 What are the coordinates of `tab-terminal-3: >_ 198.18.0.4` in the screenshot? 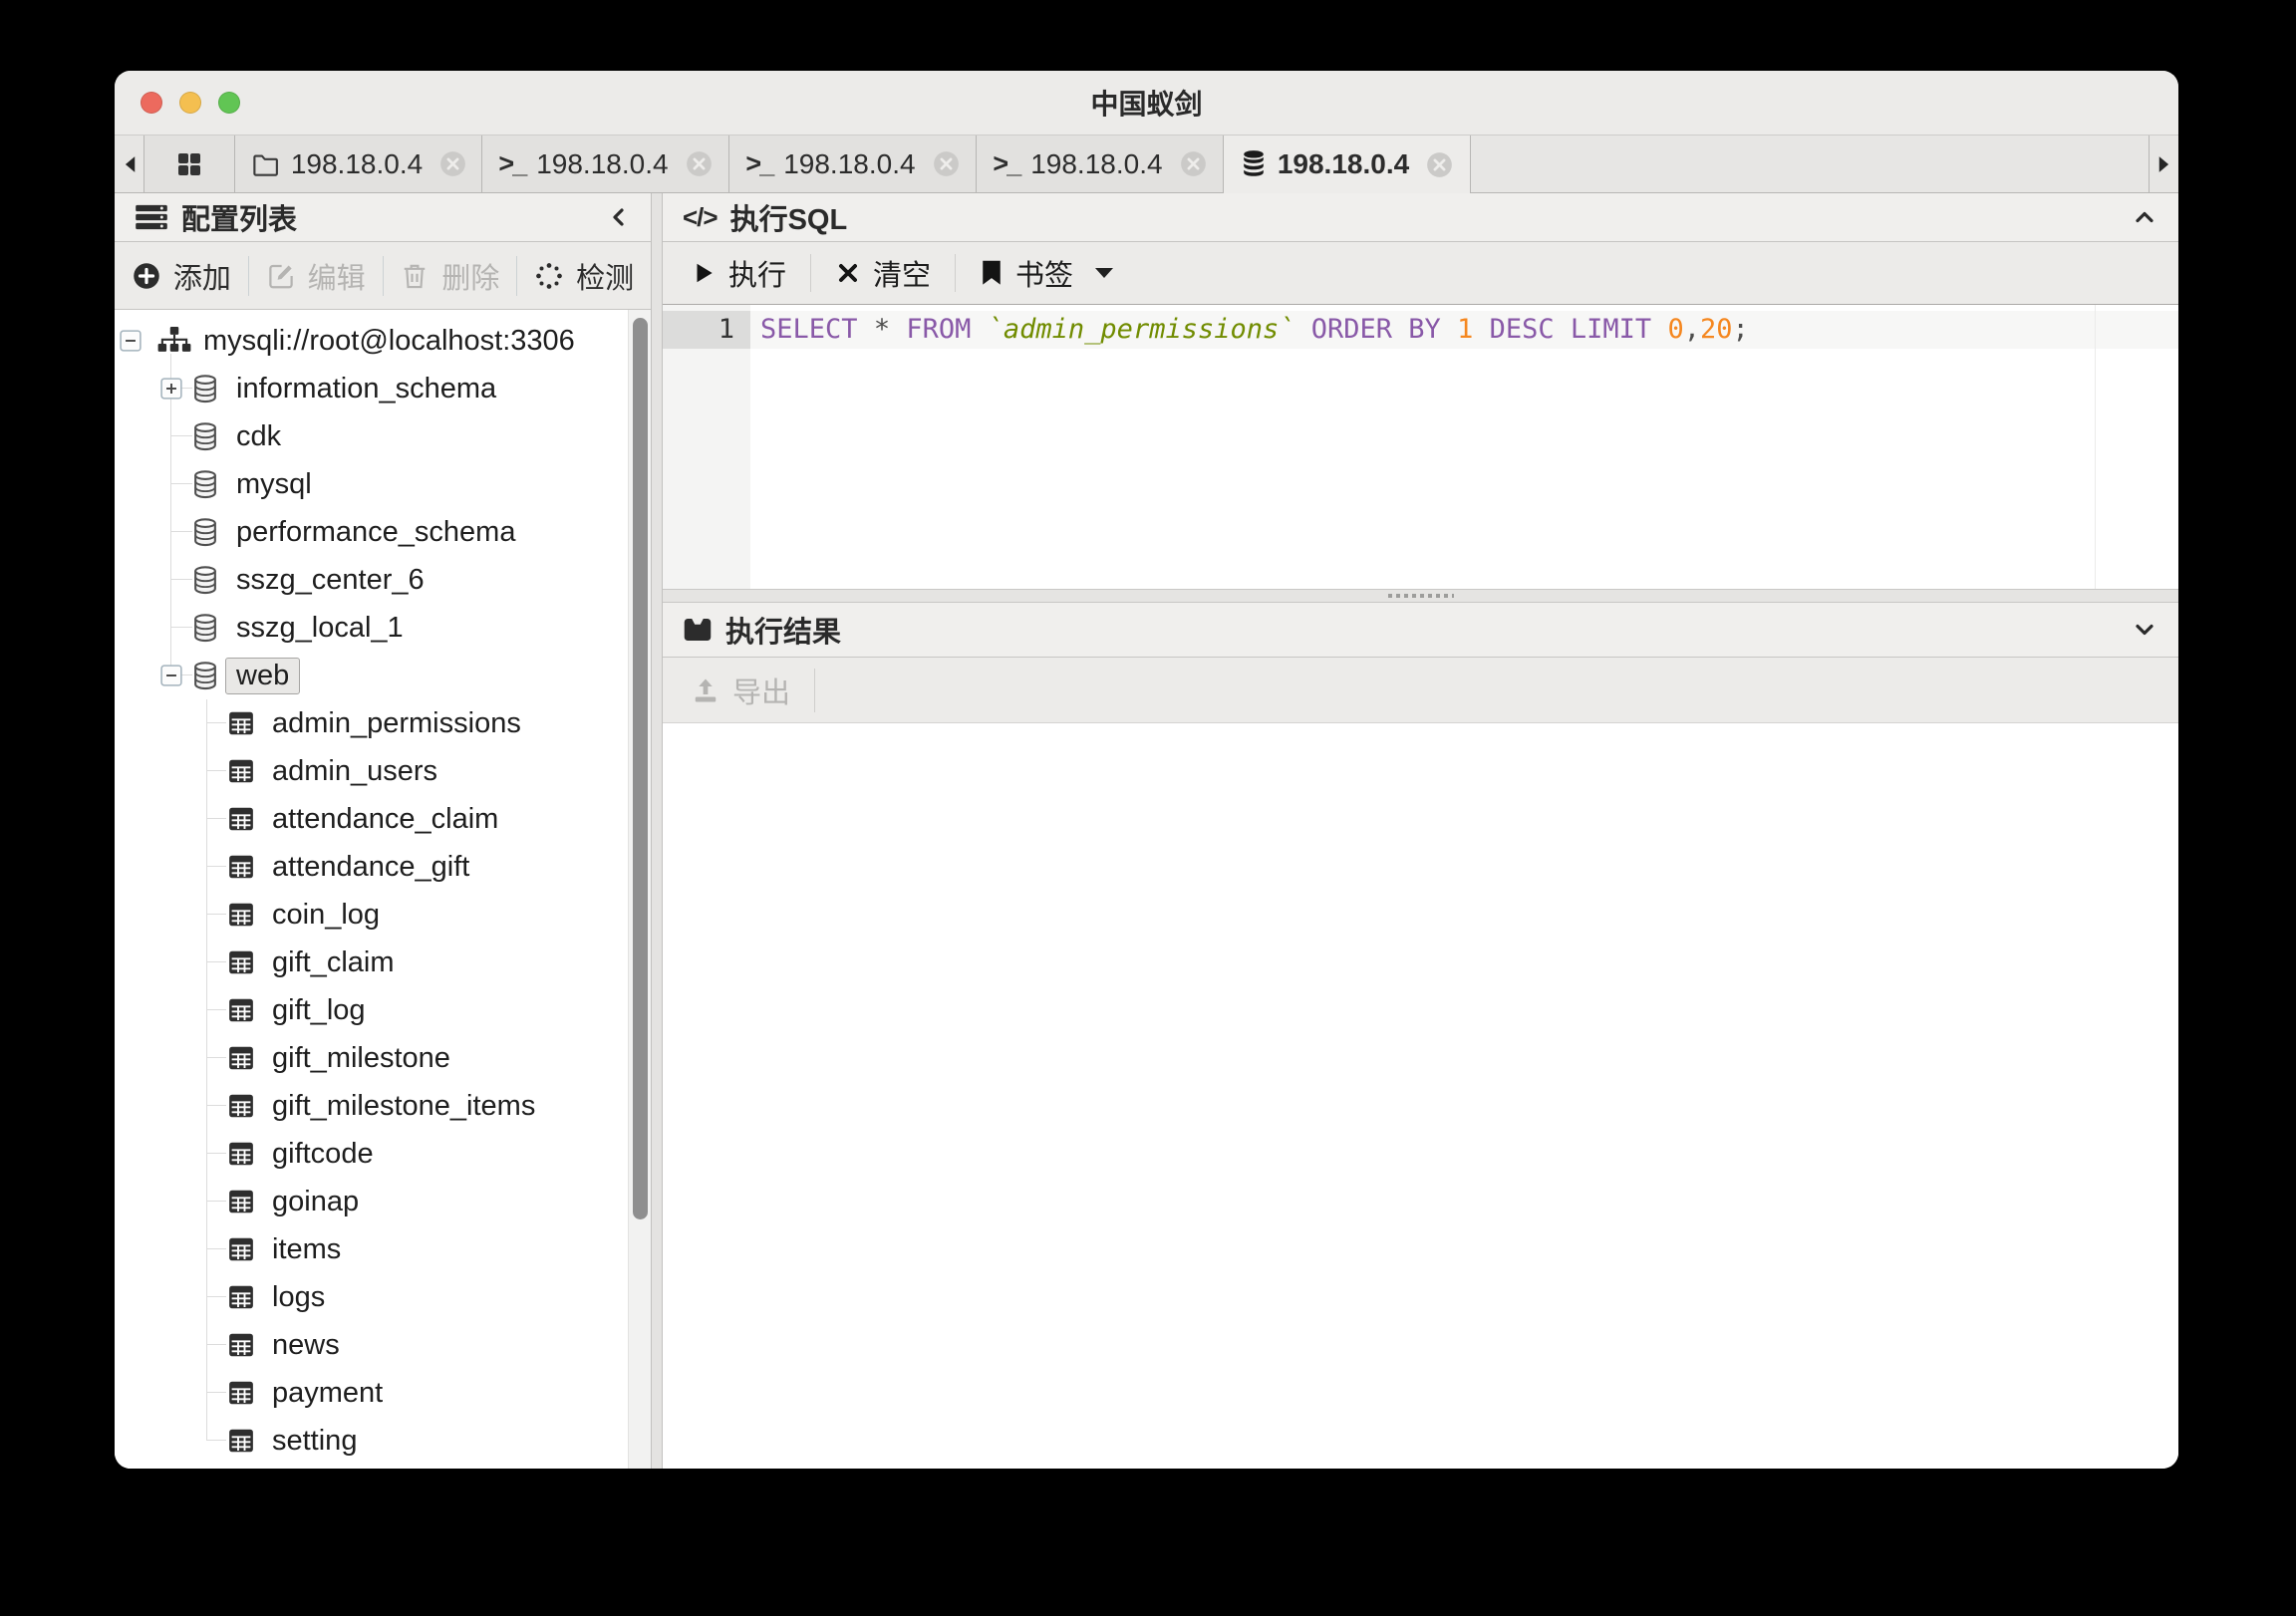 It's located at (1100, 164).